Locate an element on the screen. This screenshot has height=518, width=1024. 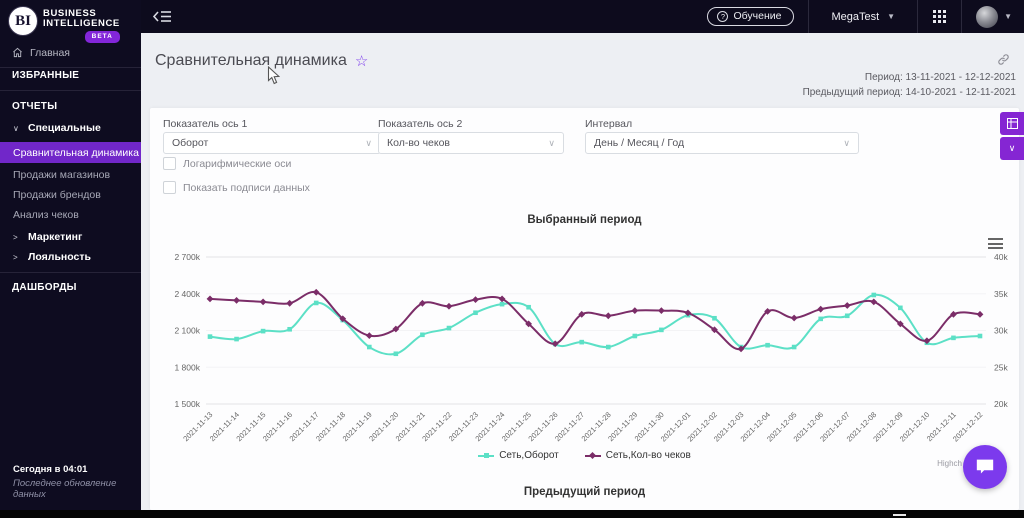
sidebar-group-marketing: > Маркетинг is located at coordinates (70, 237).